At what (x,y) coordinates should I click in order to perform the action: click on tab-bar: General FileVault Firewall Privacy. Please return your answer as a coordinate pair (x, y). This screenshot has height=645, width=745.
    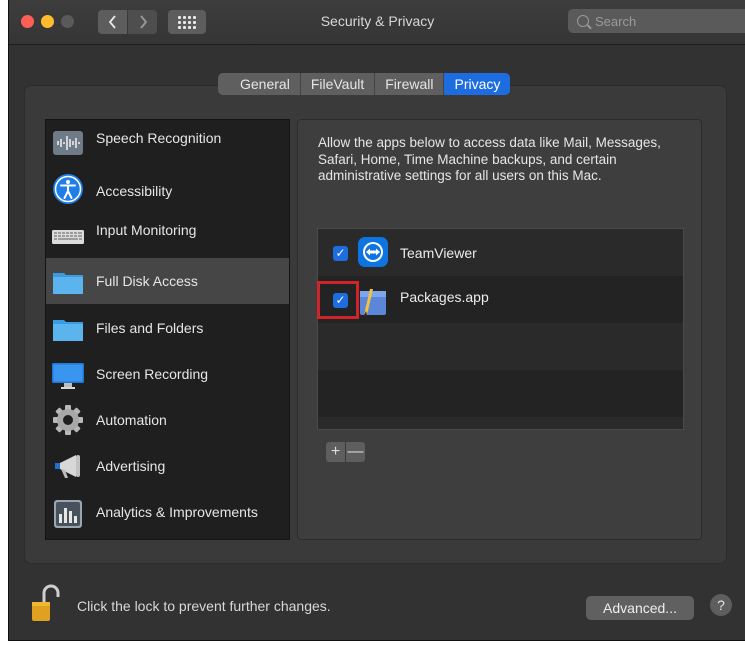
    Looking at the image, I should click on (364, 84).